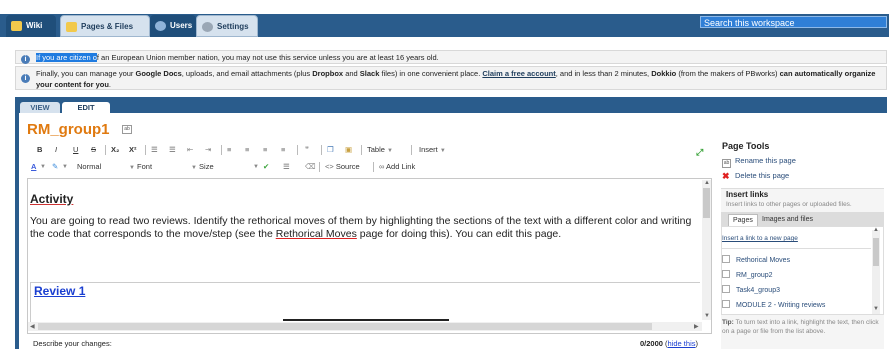 This screenshot has height=349, width=889. Describe the element at coordinates (376, 149) in the screenshot. I see `table-menu-label: Table` at that location.